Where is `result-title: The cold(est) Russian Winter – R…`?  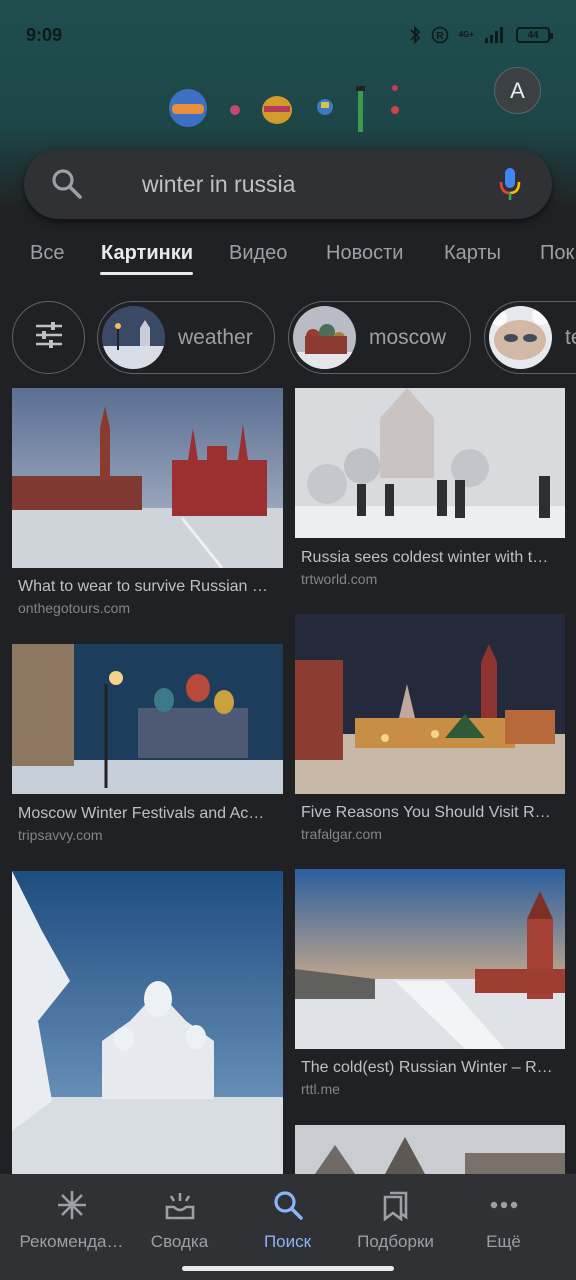
result-title: The cold(est) Russian Winter – R… is located at coordinates (432, 1068).